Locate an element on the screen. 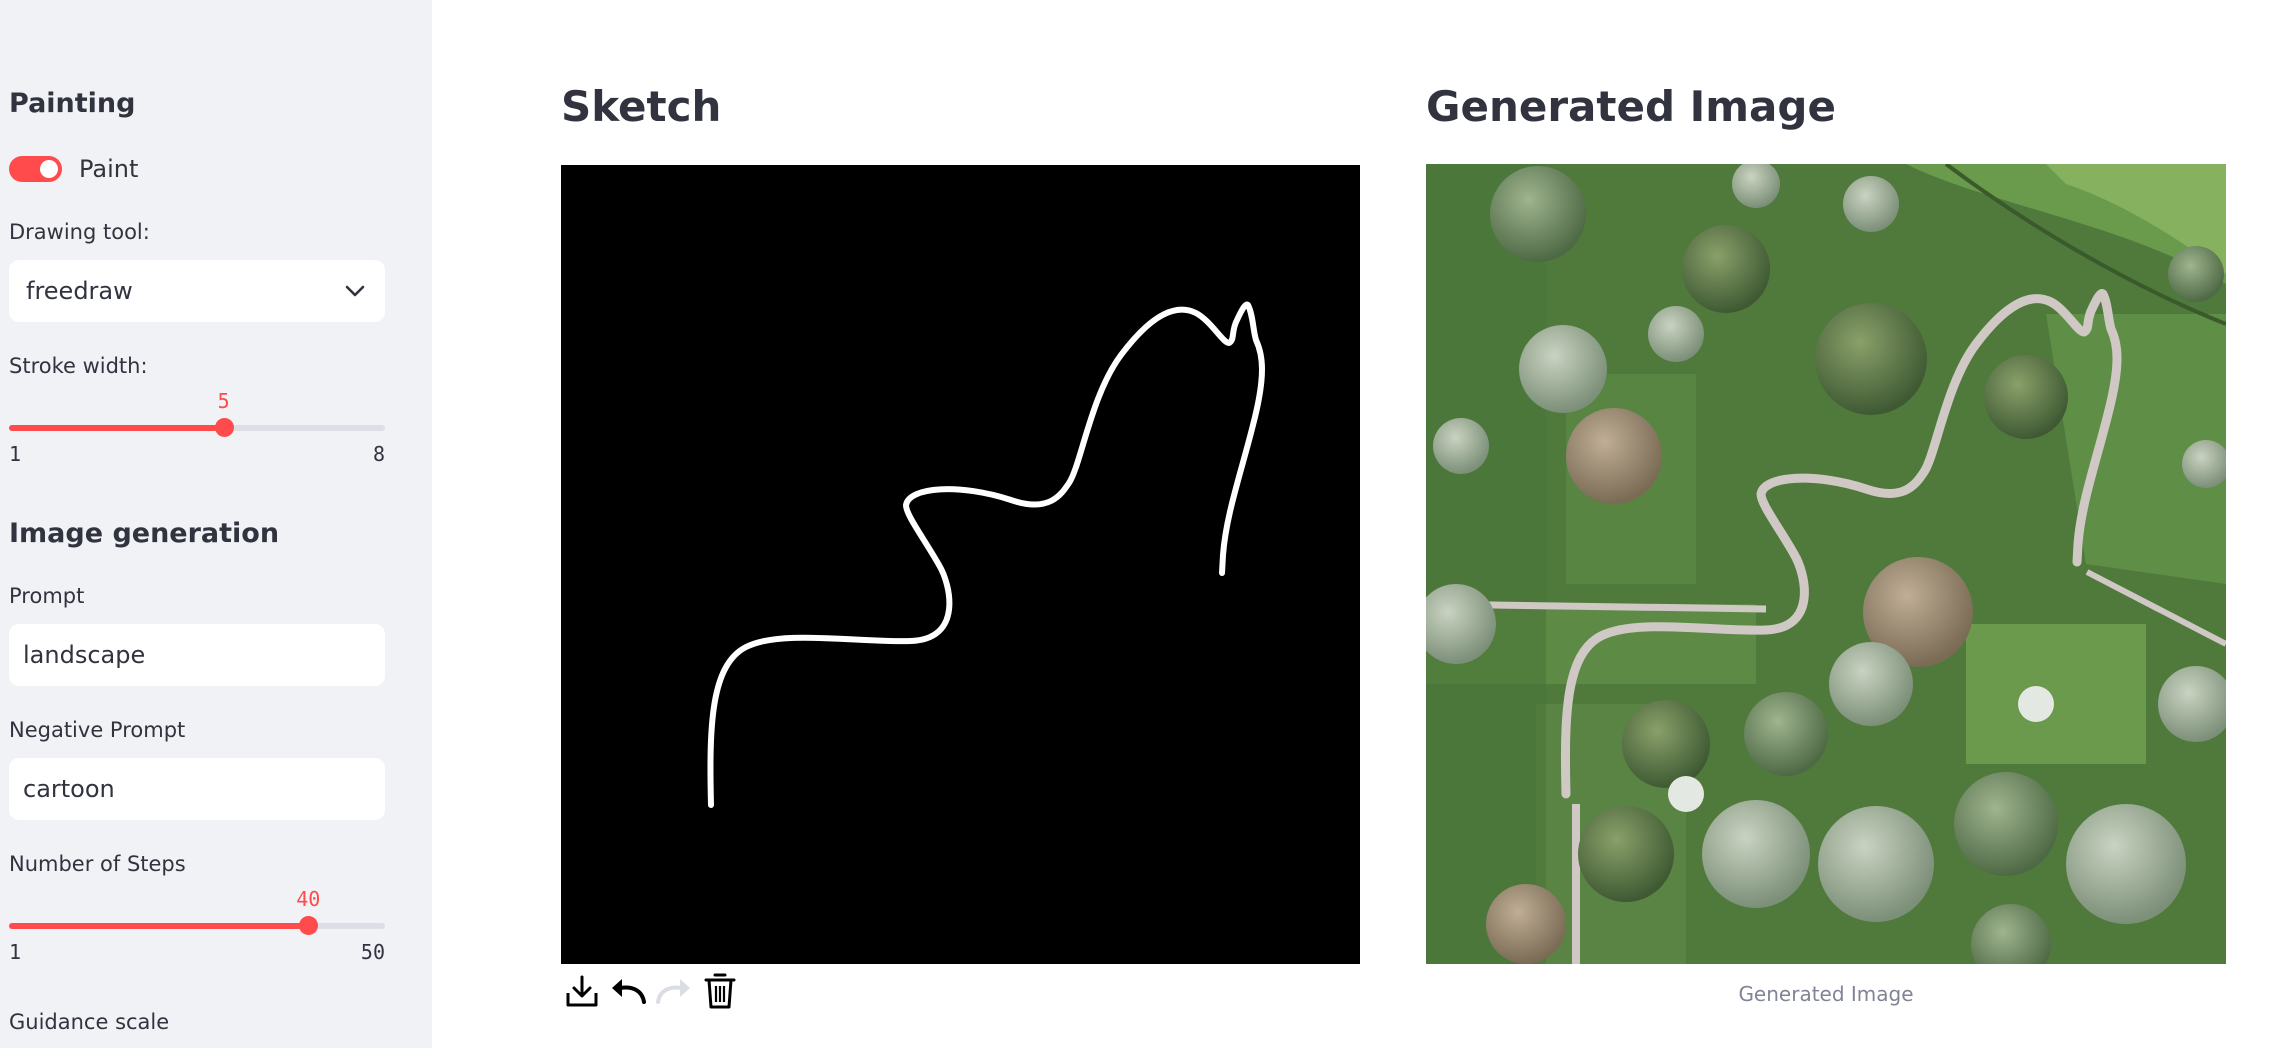 This screenshot has width=2278, height=1048. drawing-tool-label: Drawing tool: is located at coordinates (79, 232).